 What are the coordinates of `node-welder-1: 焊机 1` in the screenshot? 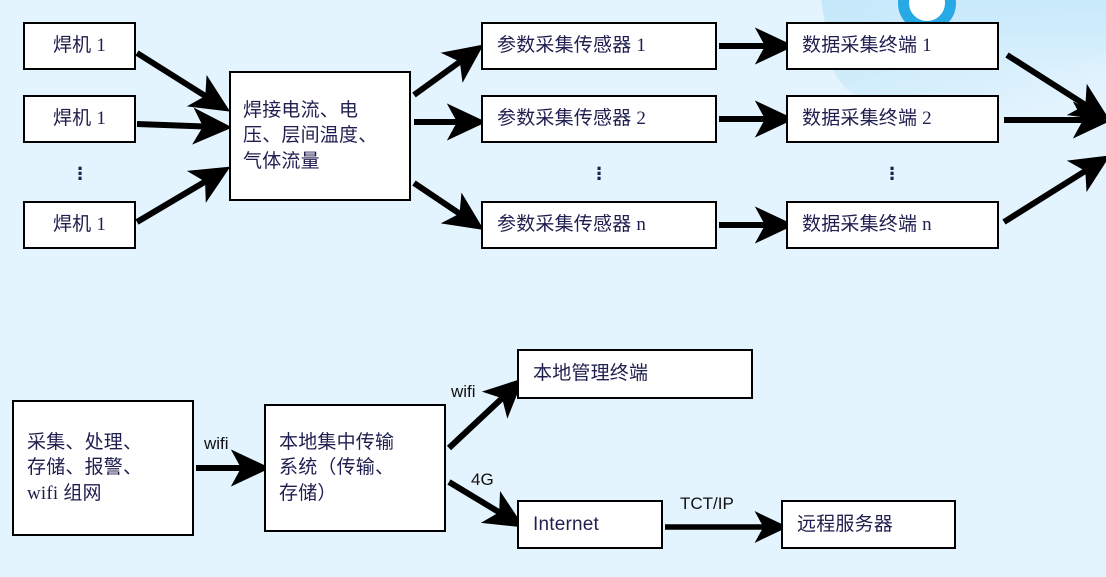 It's located at (79, 46).